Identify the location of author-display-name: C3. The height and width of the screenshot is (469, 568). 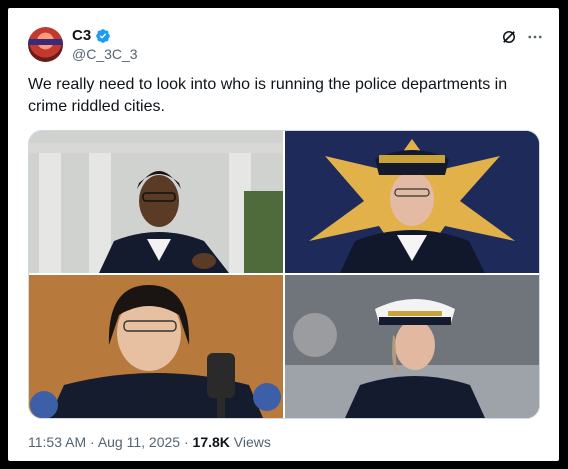
(81, 35).